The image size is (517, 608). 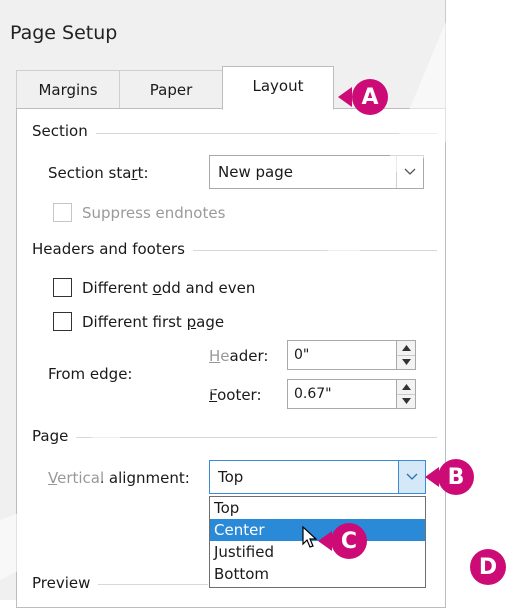 I want to click on different-odd-even-label: Different odd and even, so click(x=169, y=288).